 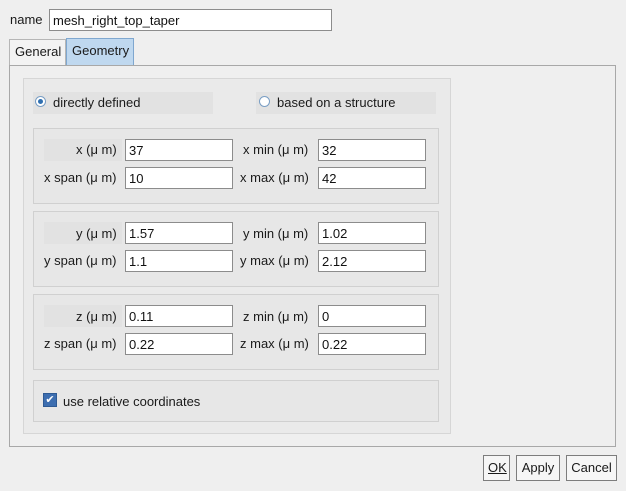 What do you see at coordinates (372, 316) in the screenshot?
I see `z-min-input` at bounding box center [372, 316].